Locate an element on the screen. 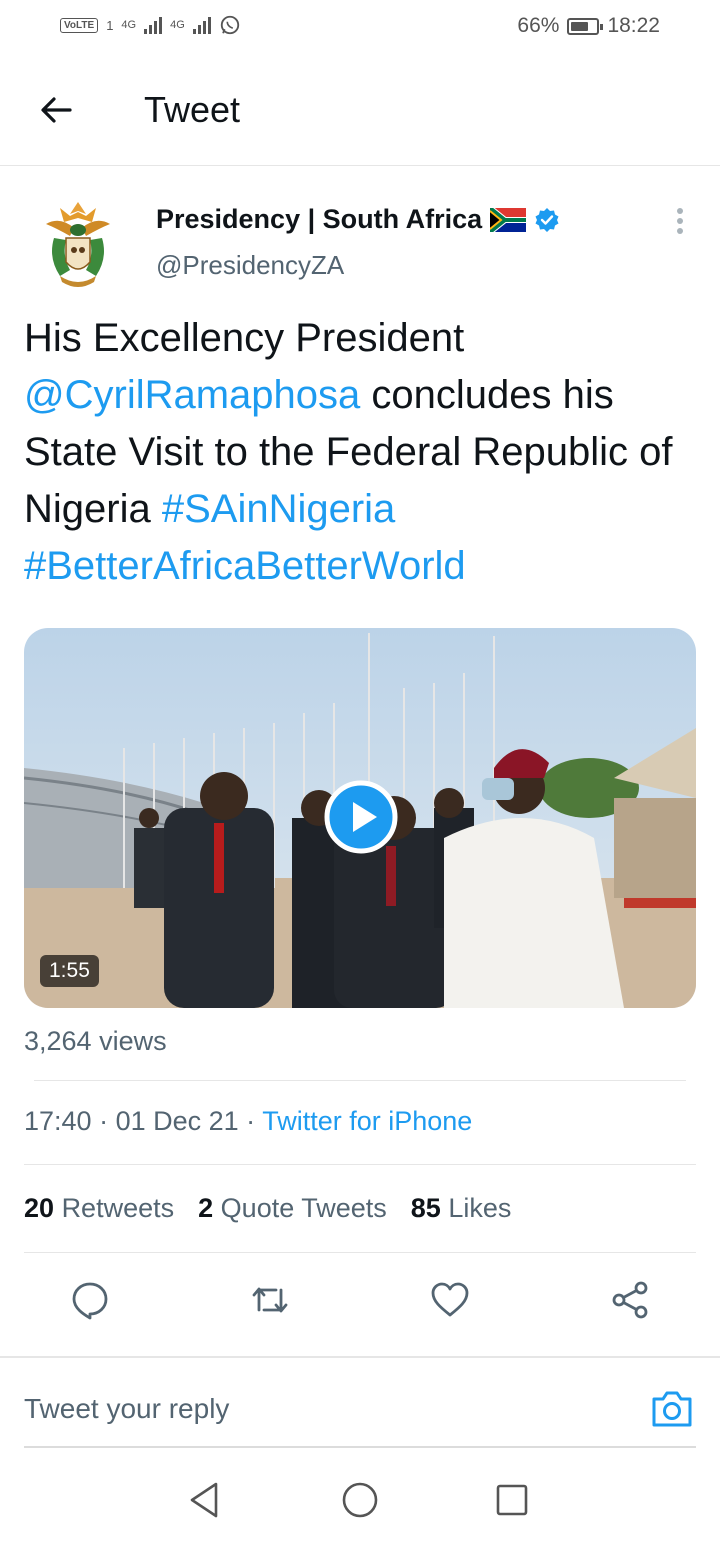 This screenshot has width=720, height=1541. battery-percent: 66% is located at coordinates (538, 25).